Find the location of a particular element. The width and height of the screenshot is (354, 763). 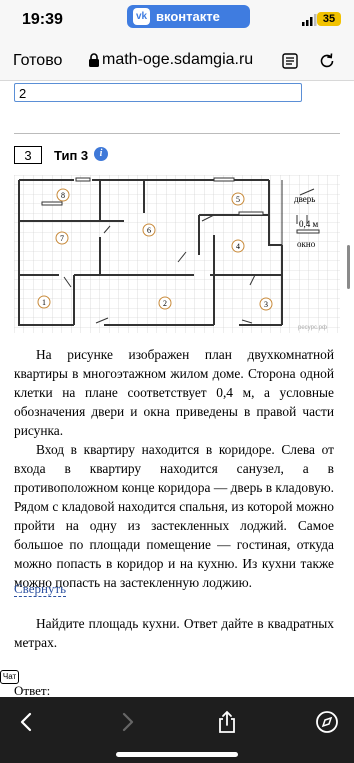

room-label-1: 1 is located at coordinates (44, 302).